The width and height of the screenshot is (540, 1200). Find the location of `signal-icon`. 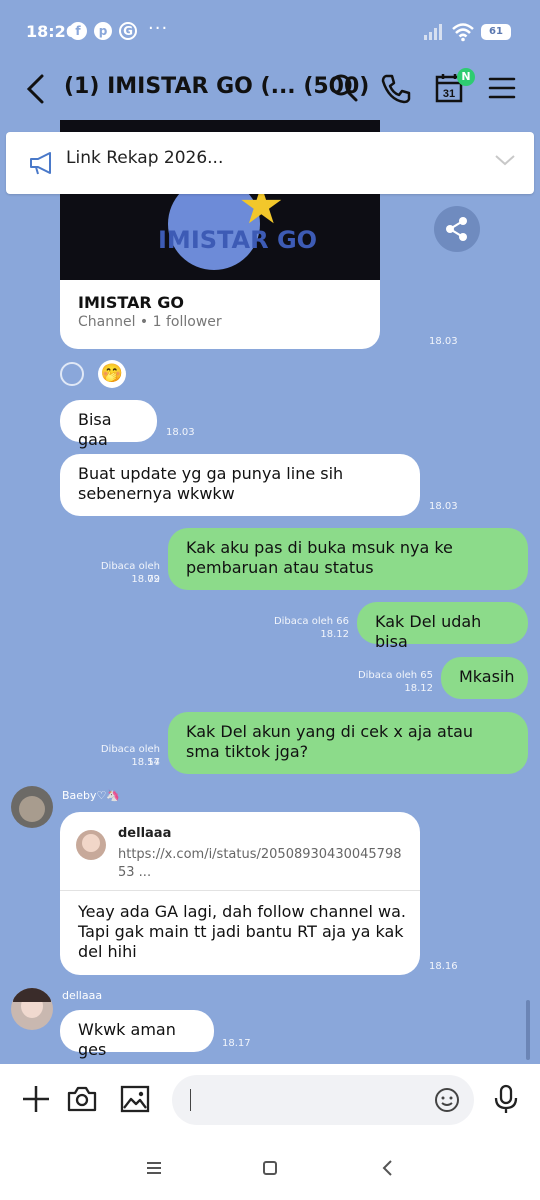

signal-icon is located at coordinates (433, 32).